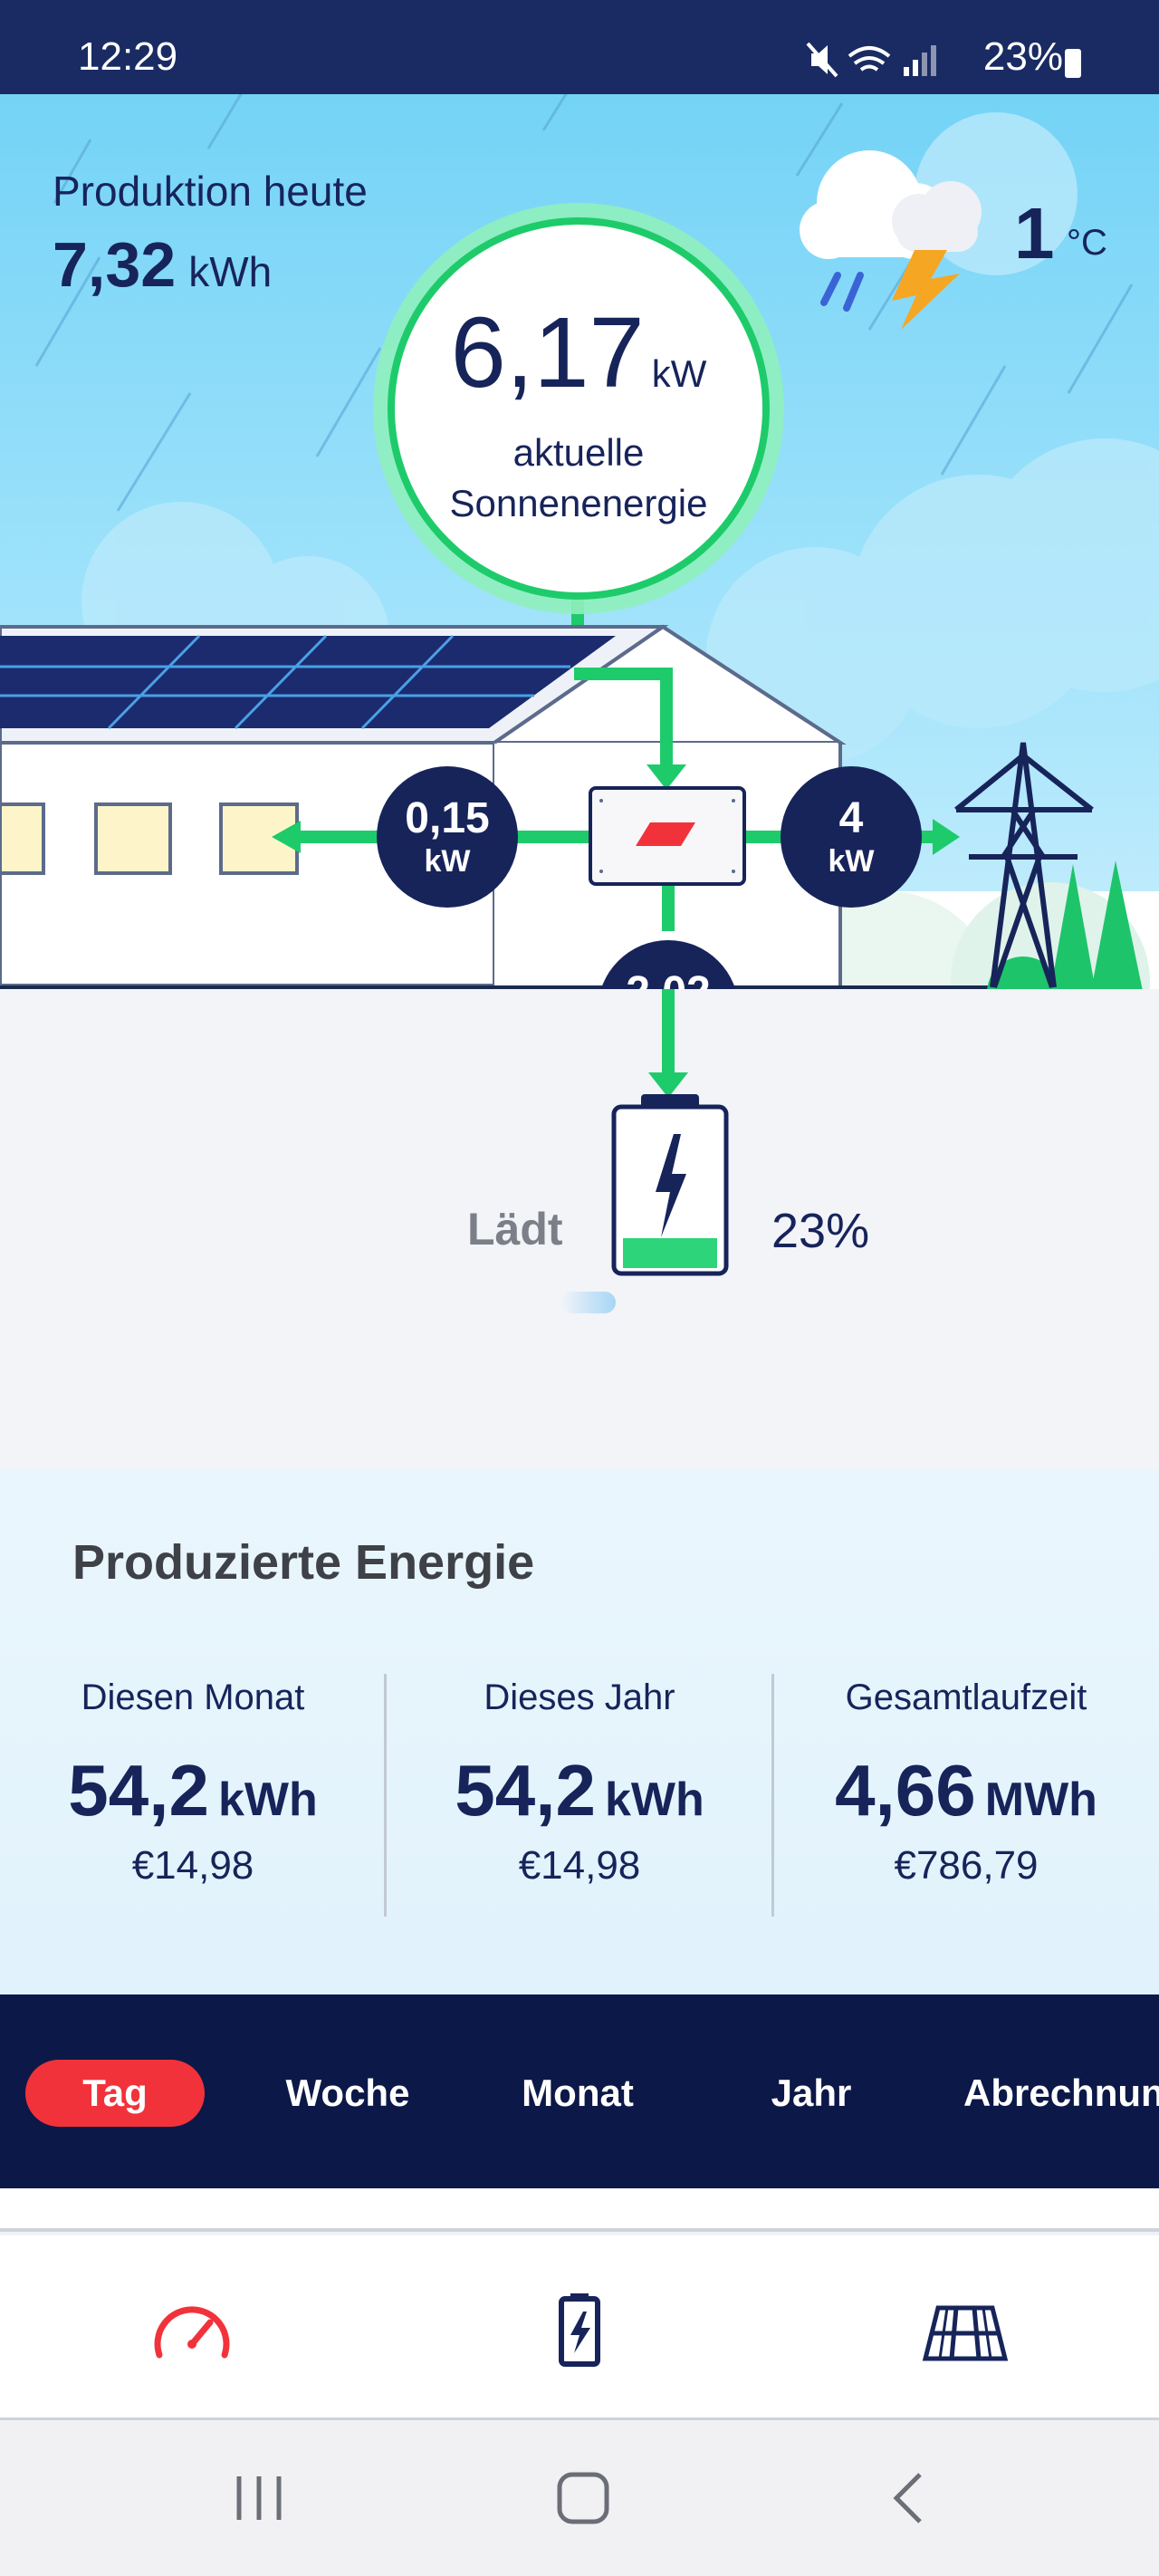 The height and width of the screenshot is (2576, 1159). I want to click on production-today-unit: kWh, so click(231, 271).